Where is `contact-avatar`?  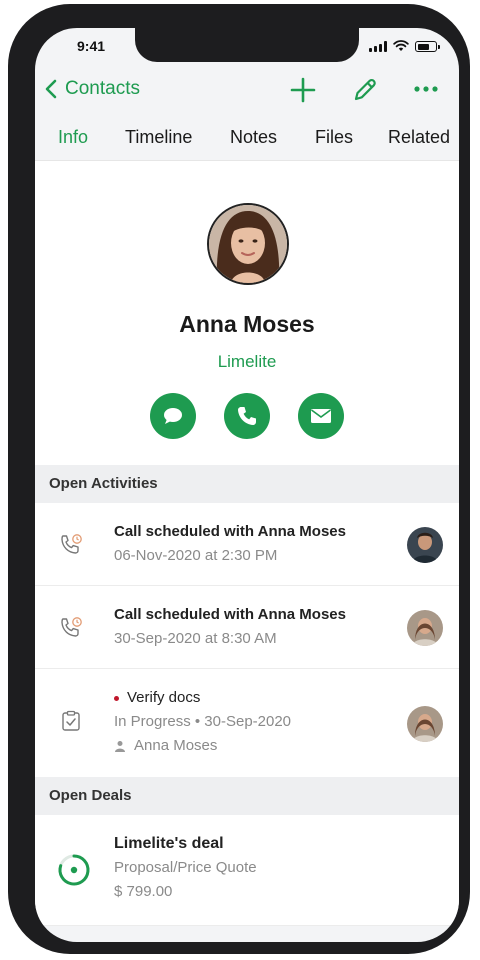 contact-avatar is located at coordinates (248, 244).